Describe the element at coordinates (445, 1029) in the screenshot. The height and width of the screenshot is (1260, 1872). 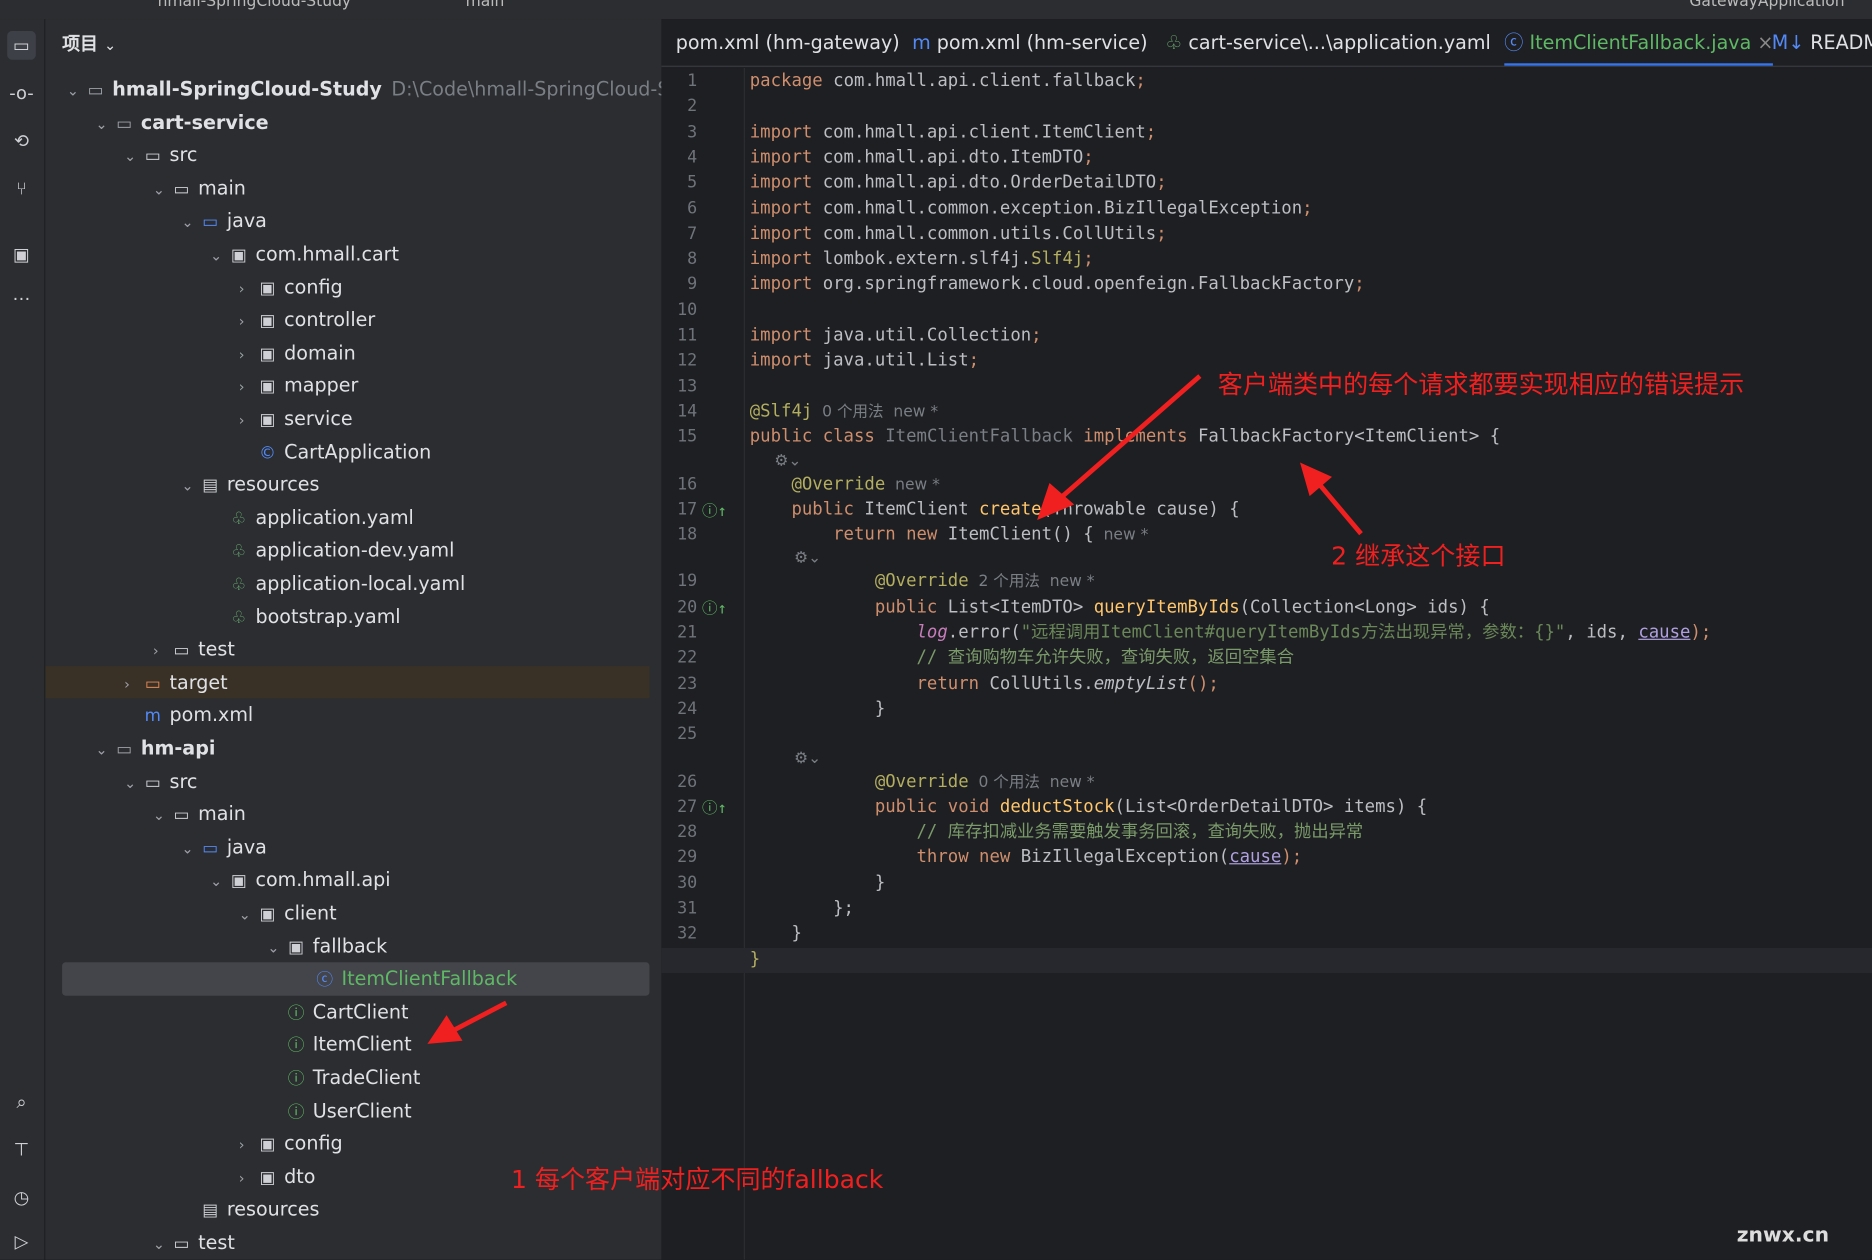
I see `arrowhead` at that location.